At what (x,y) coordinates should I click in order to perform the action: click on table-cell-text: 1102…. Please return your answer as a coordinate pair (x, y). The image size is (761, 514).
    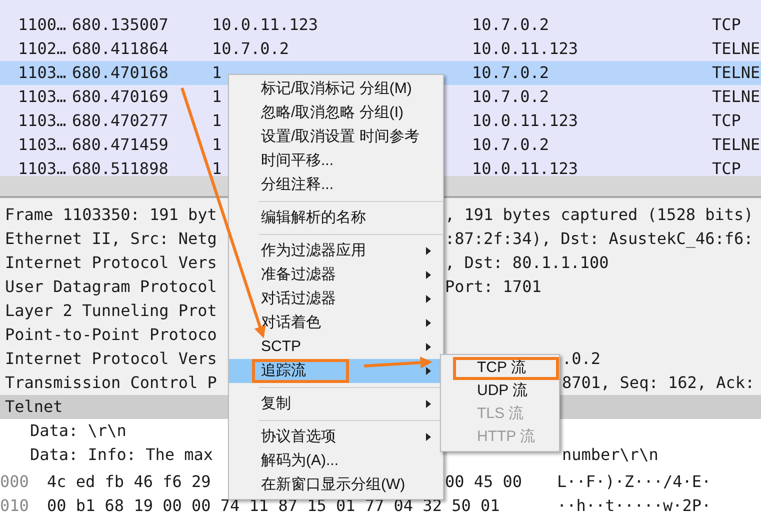
    Looking at the image, I should click on (43, 49).